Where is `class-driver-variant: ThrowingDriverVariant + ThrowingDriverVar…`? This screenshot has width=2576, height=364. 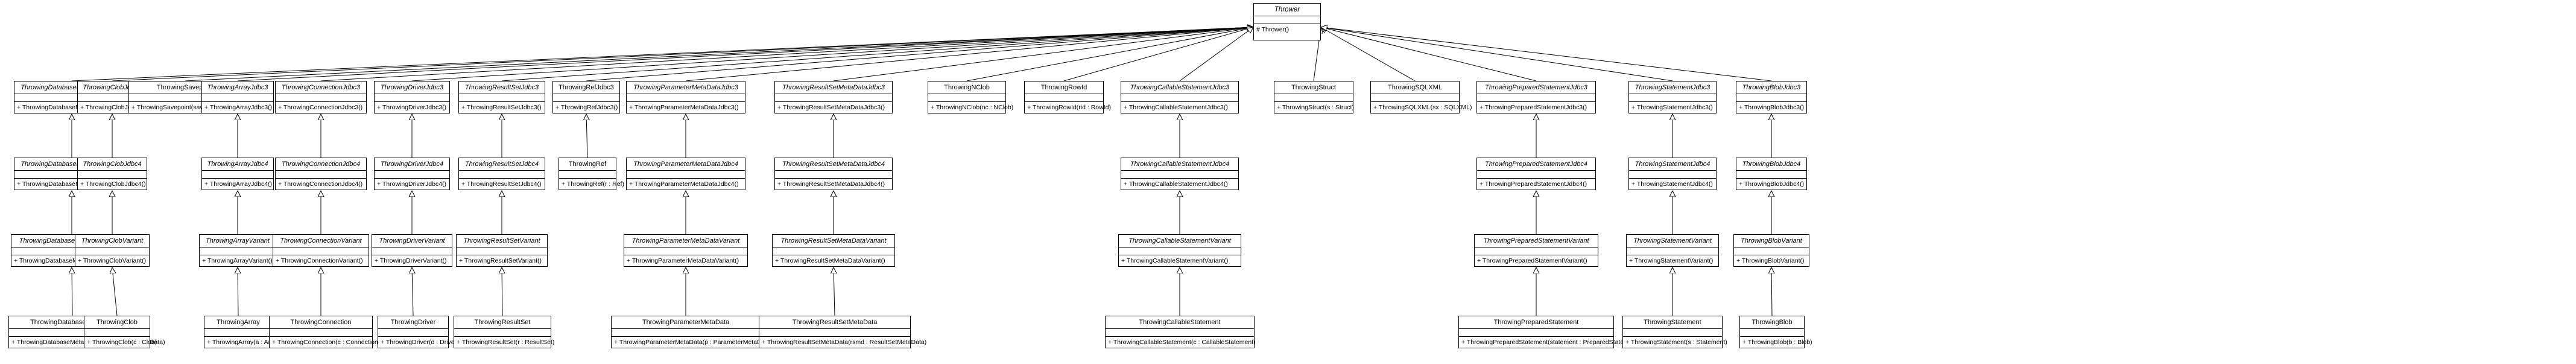
class-driver-variant: ThrowingDriverVariant + ThrowingDriverVar… is located at coordinates (412, 251).